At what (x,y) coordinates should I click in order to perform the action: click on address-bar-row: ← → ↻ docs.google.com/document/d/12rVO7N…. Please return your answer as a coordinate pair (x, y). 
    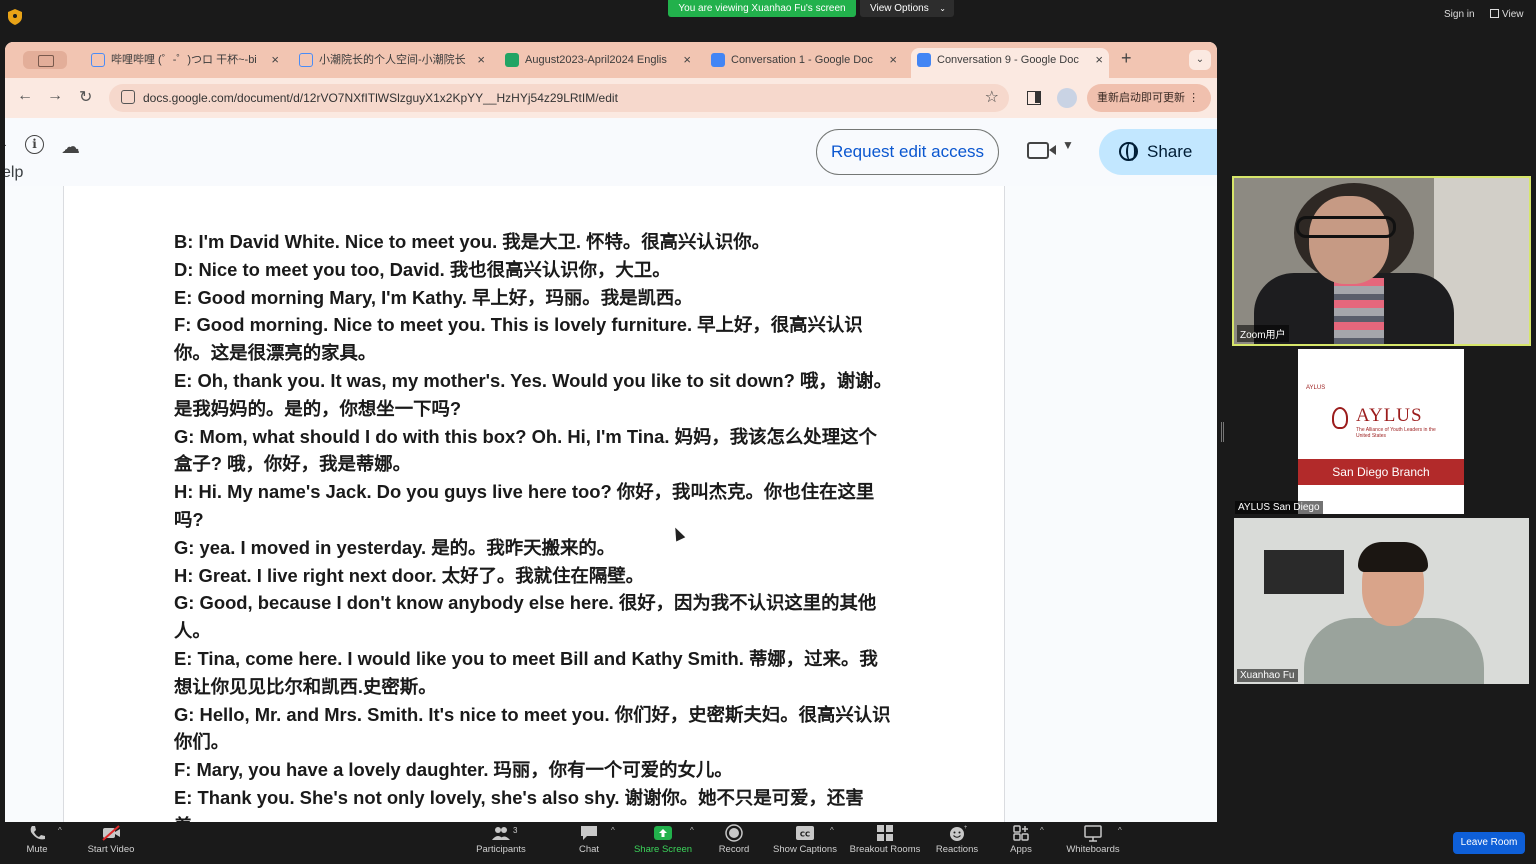
    Looking at the image, I should click on (611, 98).